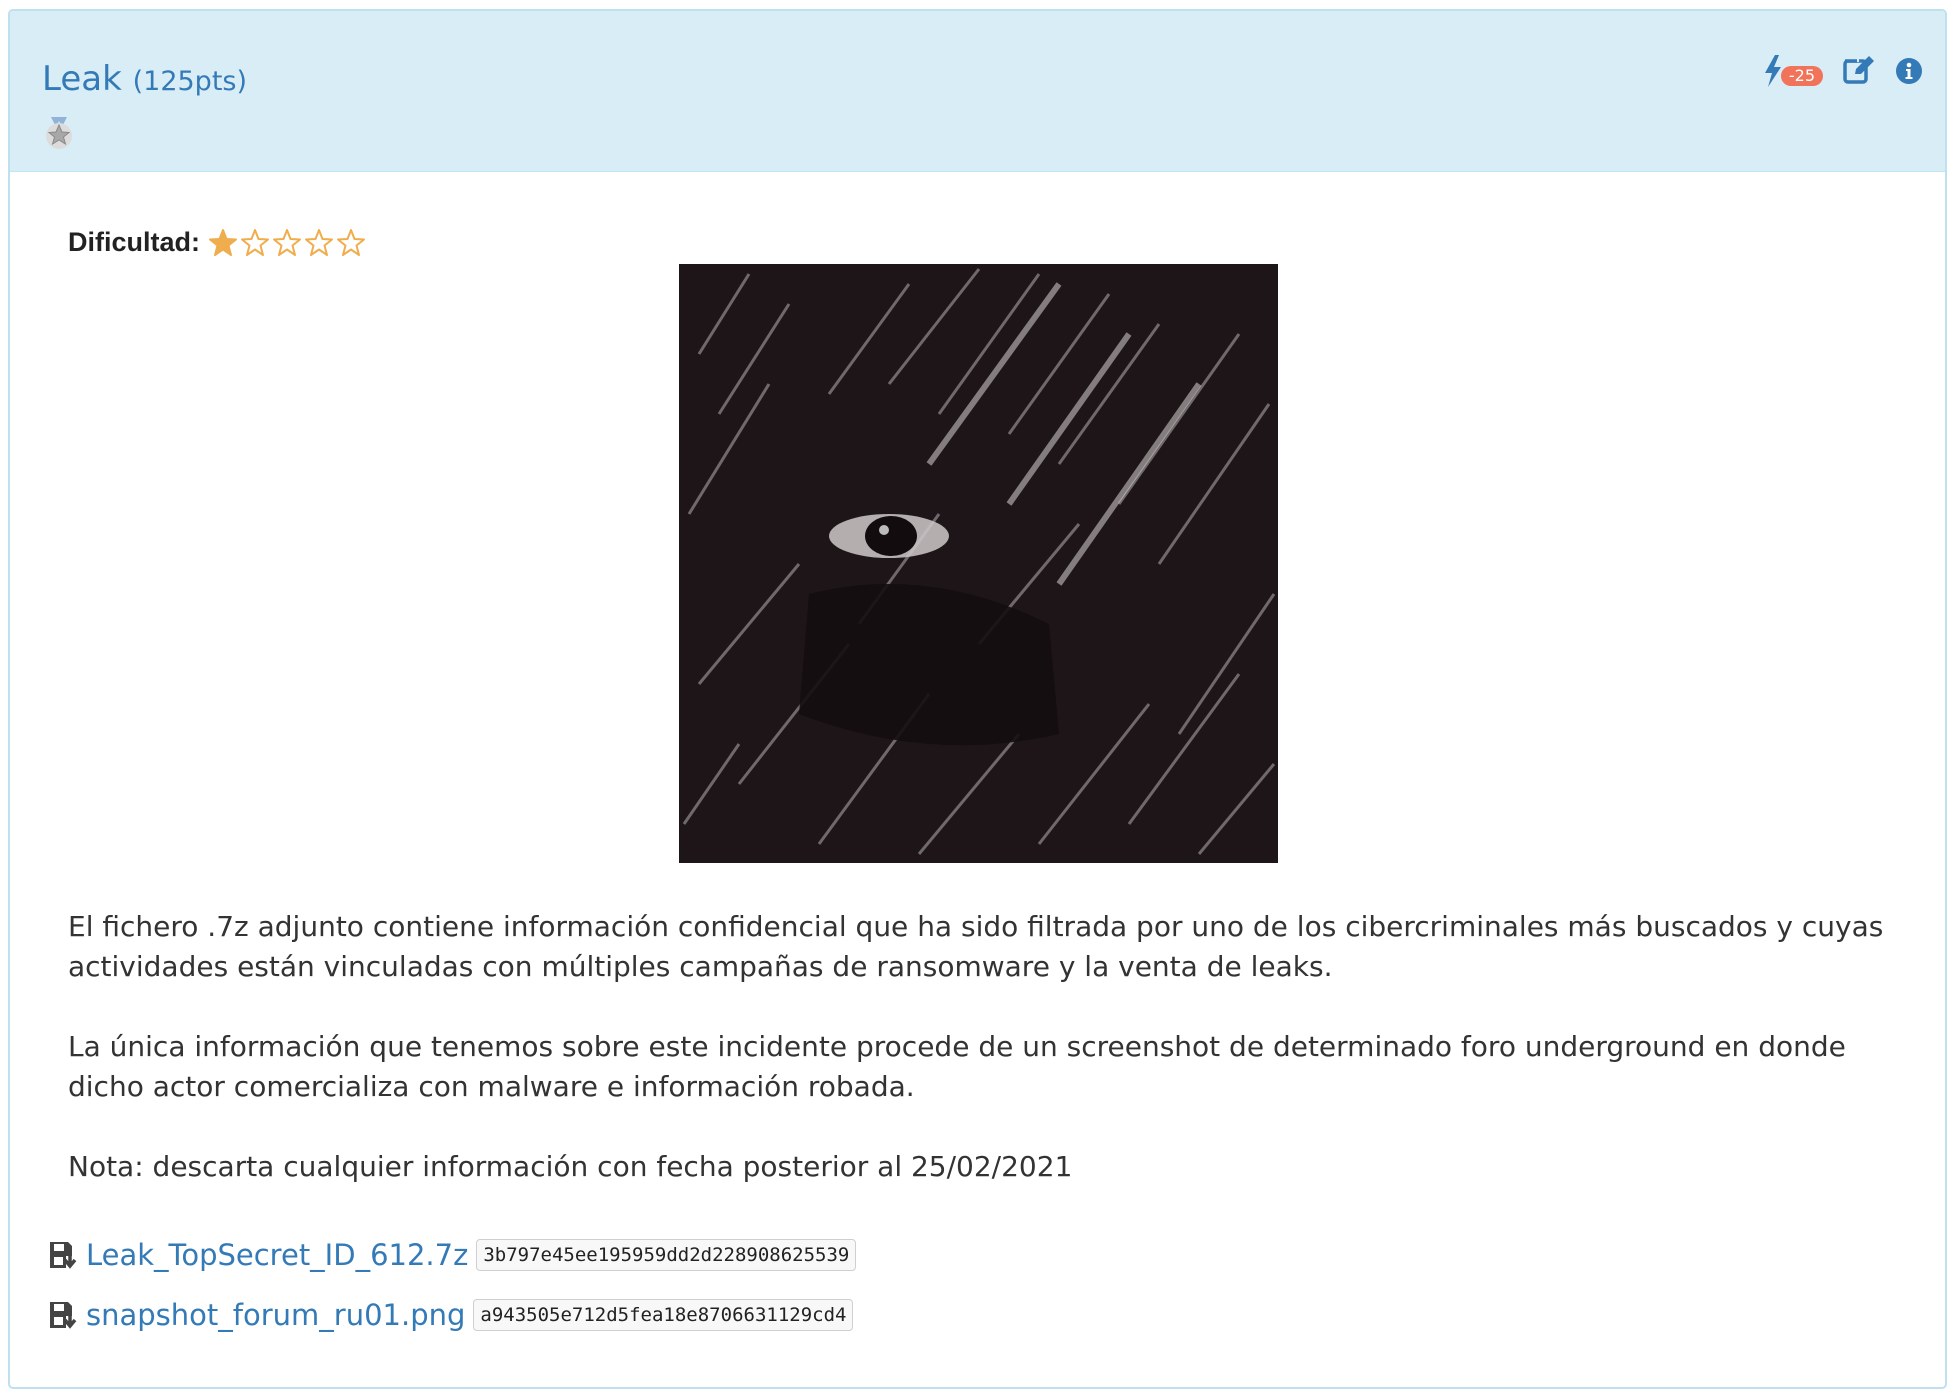 This screenshot has width=1954, height=1389. Describe the element at coordinates (1909, 71) in the screenshot. I see `info-icon` at that location.